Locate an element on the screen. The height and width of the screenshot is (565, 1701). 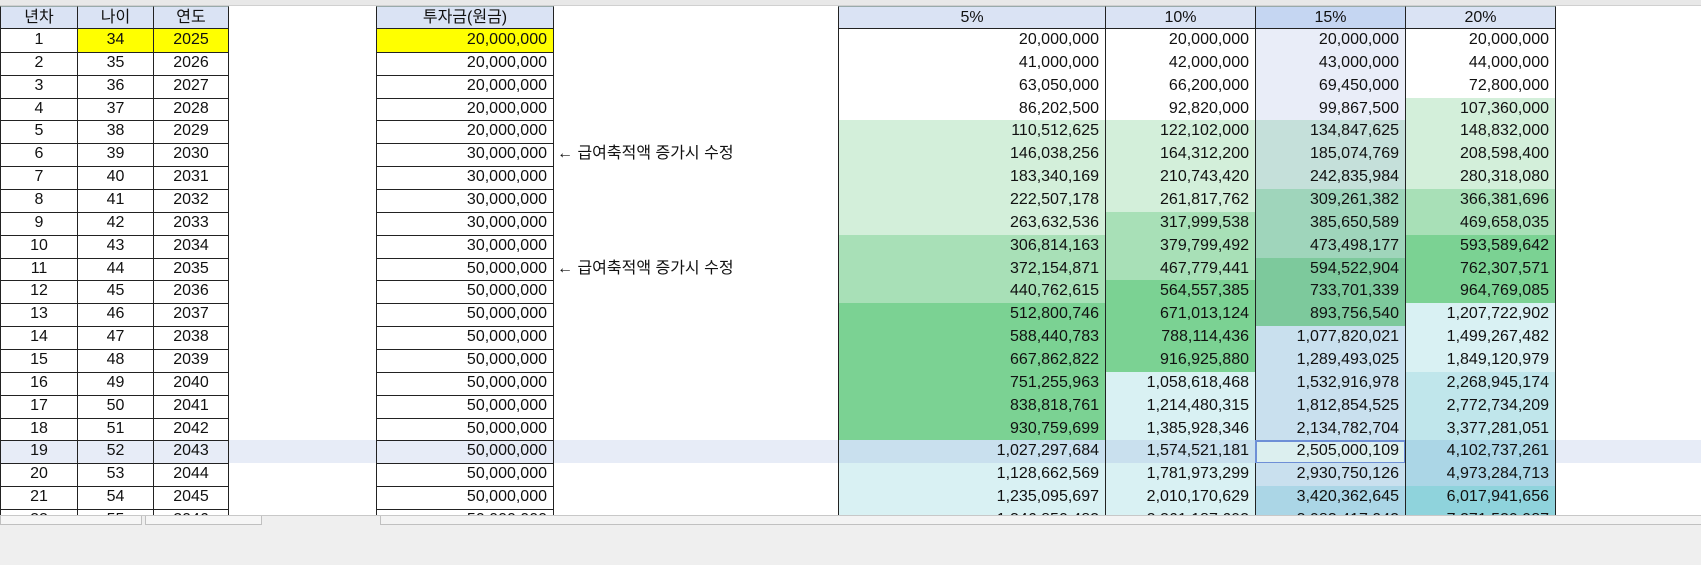
cell-r20: 6,017,941,656 is located at coordinates (1480, 498).